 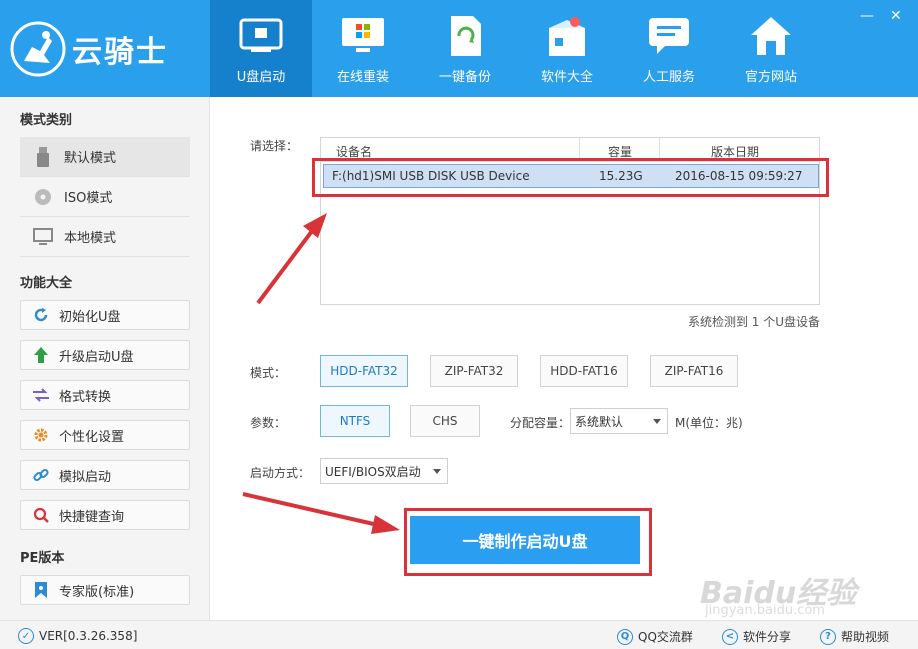 What do you see at coordinates (41, 590) in the screenshot?
I see `bookmark-icon` at bounding box center [41, 590].